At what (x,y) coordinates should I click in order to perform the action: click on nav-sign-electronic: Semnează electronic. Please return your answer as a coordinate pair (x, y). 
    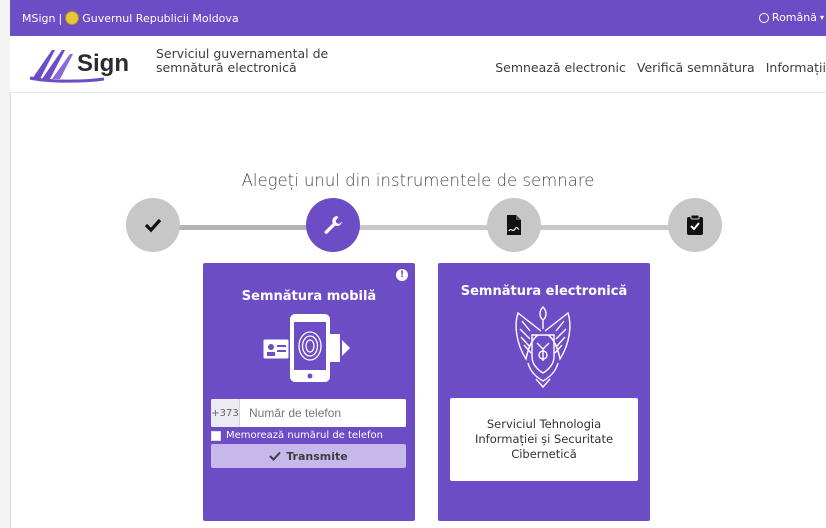
    Looking at the image, I should click on (560, 67).